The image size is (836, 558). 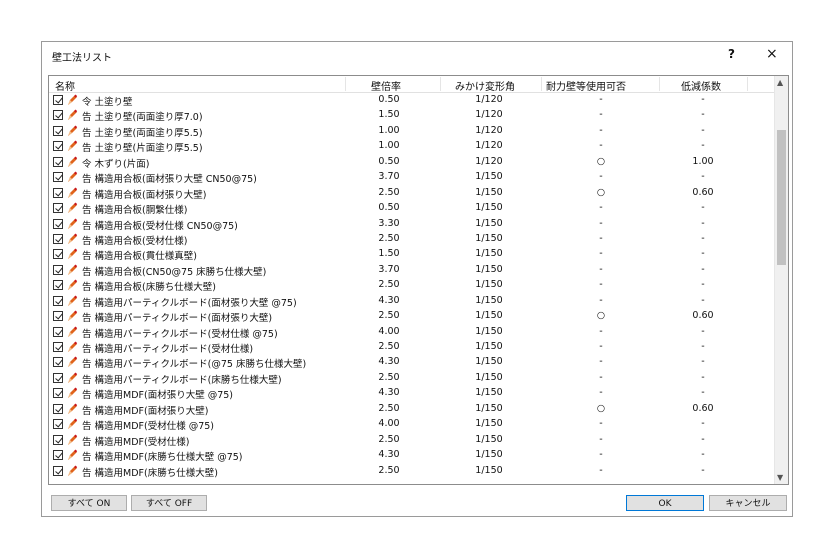 What do you see at coordinates (412, 177) in the screenshot?
I see `table-row: 告 構造用合板(面材張り大壁 CN50@75) 3.70 1/150 - -` at bounding box center [412, 177].